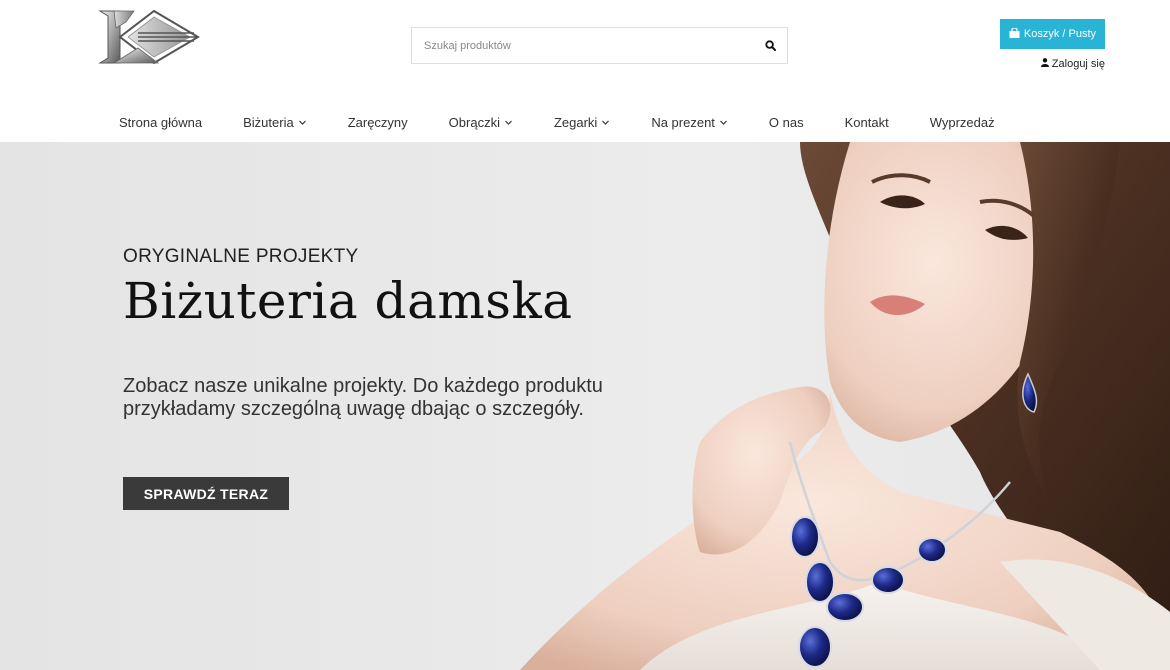 This screenshot has width=1170, height=670. I want to click on search-input, so click(582, 45).